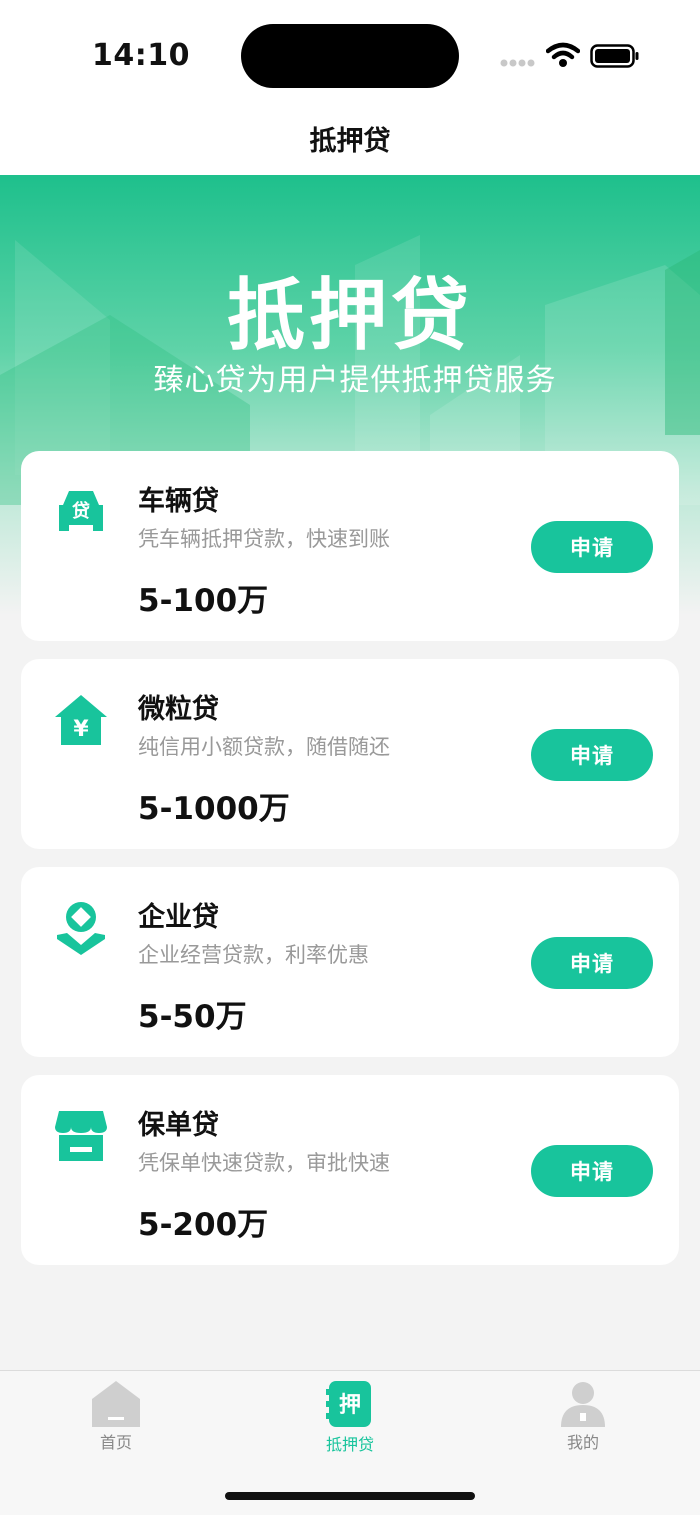 This screenshot has height=1515, width=700. Describe the element at coordinates (563, 54) in the screenshot. I see `wifi-icon` at that location.